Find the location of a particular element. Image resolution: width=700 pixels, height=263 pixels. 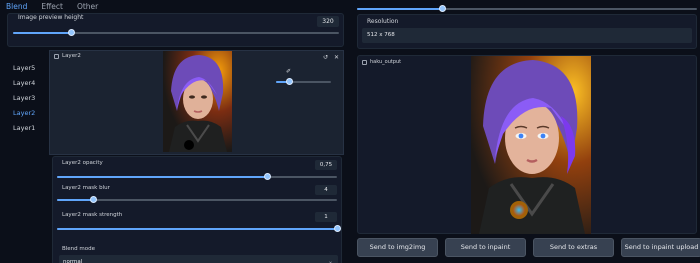

tab-bar: Blend Effect Other is located at coordinates (52, 5).